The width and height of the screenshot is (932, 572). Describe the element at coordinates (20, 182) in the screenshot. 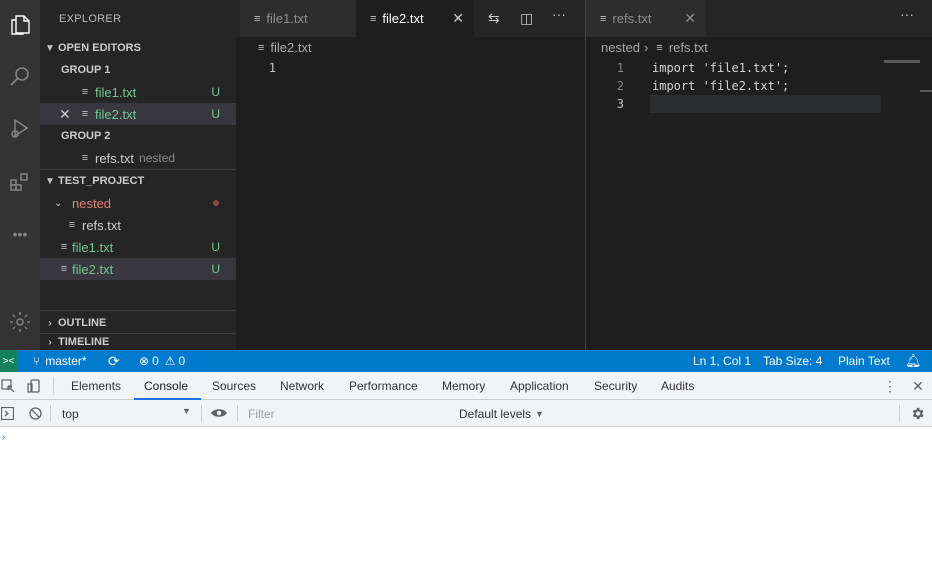

I see `extensions-icon` at that location.